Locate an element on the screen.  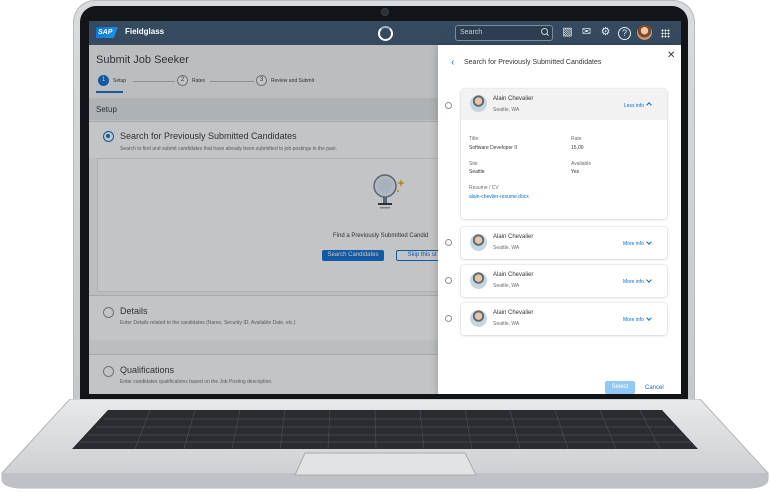
detail-label: Resume / CV is located at coordinates (484, 188).